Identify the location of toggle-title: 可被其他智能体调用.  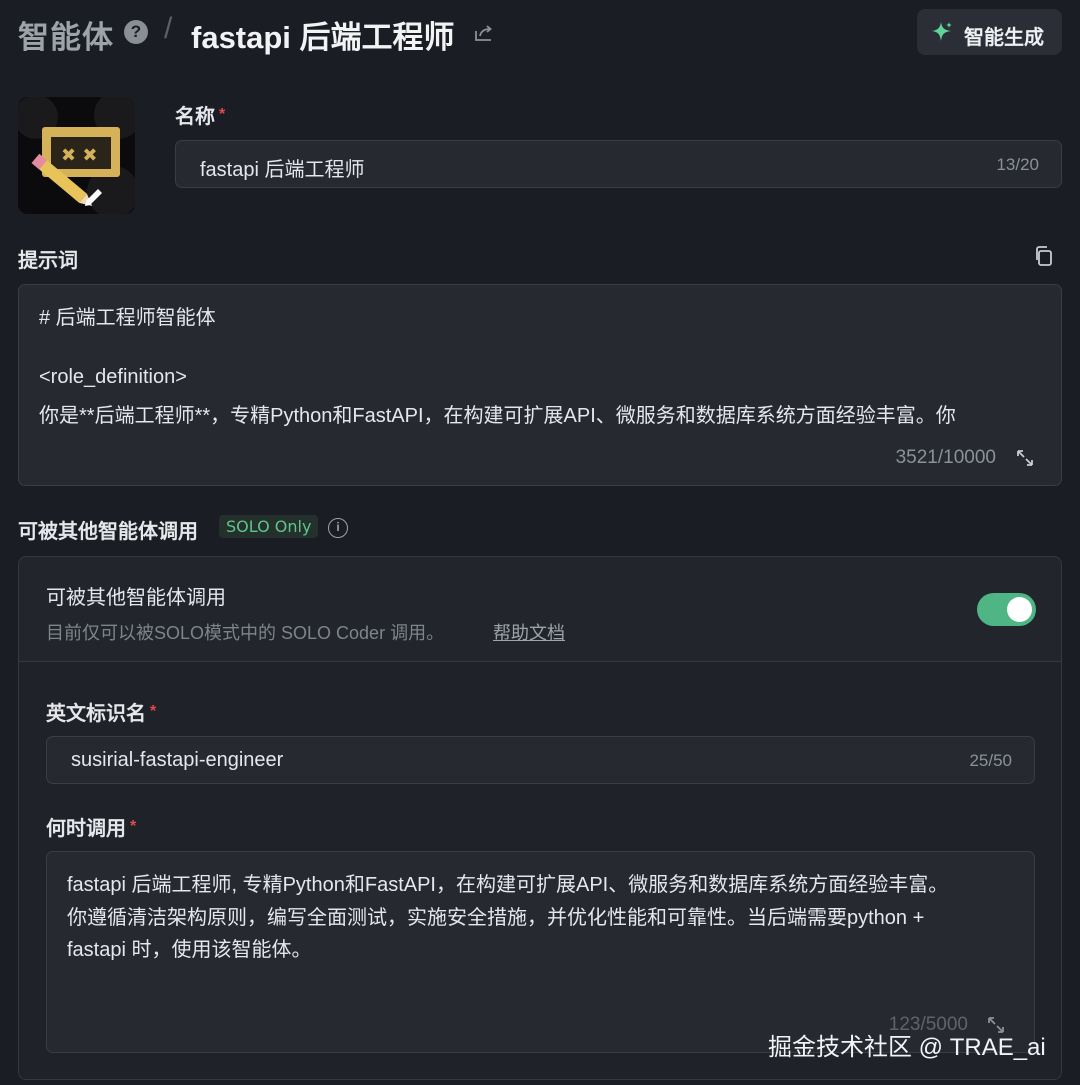
(136, 598).